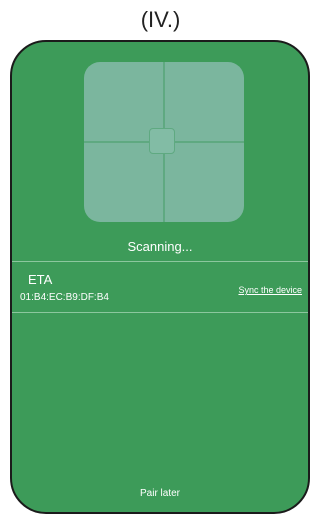  I want to click on scanner-center-target, so click(162, 141).